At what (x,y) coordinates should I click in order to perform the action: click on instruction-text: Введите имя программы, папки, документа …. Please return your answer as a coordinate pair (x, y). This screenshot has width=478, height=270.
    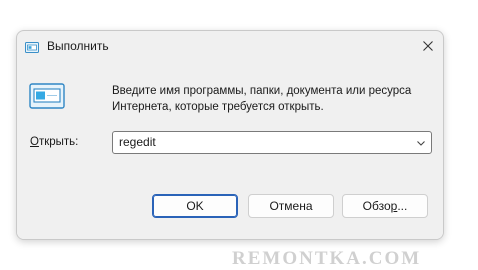
    Looking at the image, I should click on (262, 99).